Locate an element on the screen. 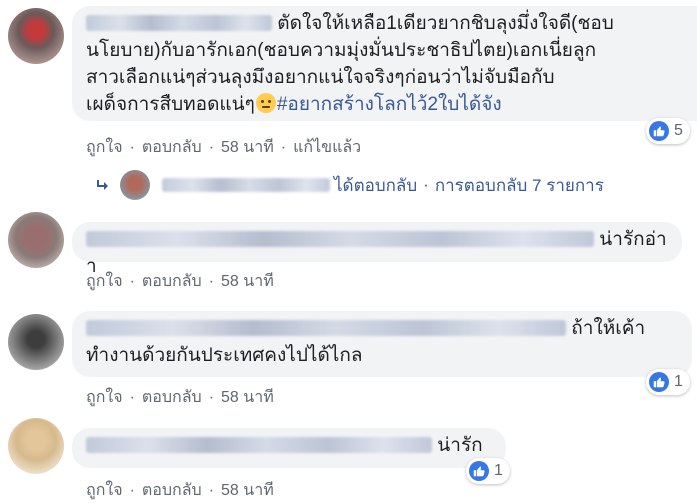 This screenshot has width=697, height=503. reply-avatar is located at coordinates (135, 185).